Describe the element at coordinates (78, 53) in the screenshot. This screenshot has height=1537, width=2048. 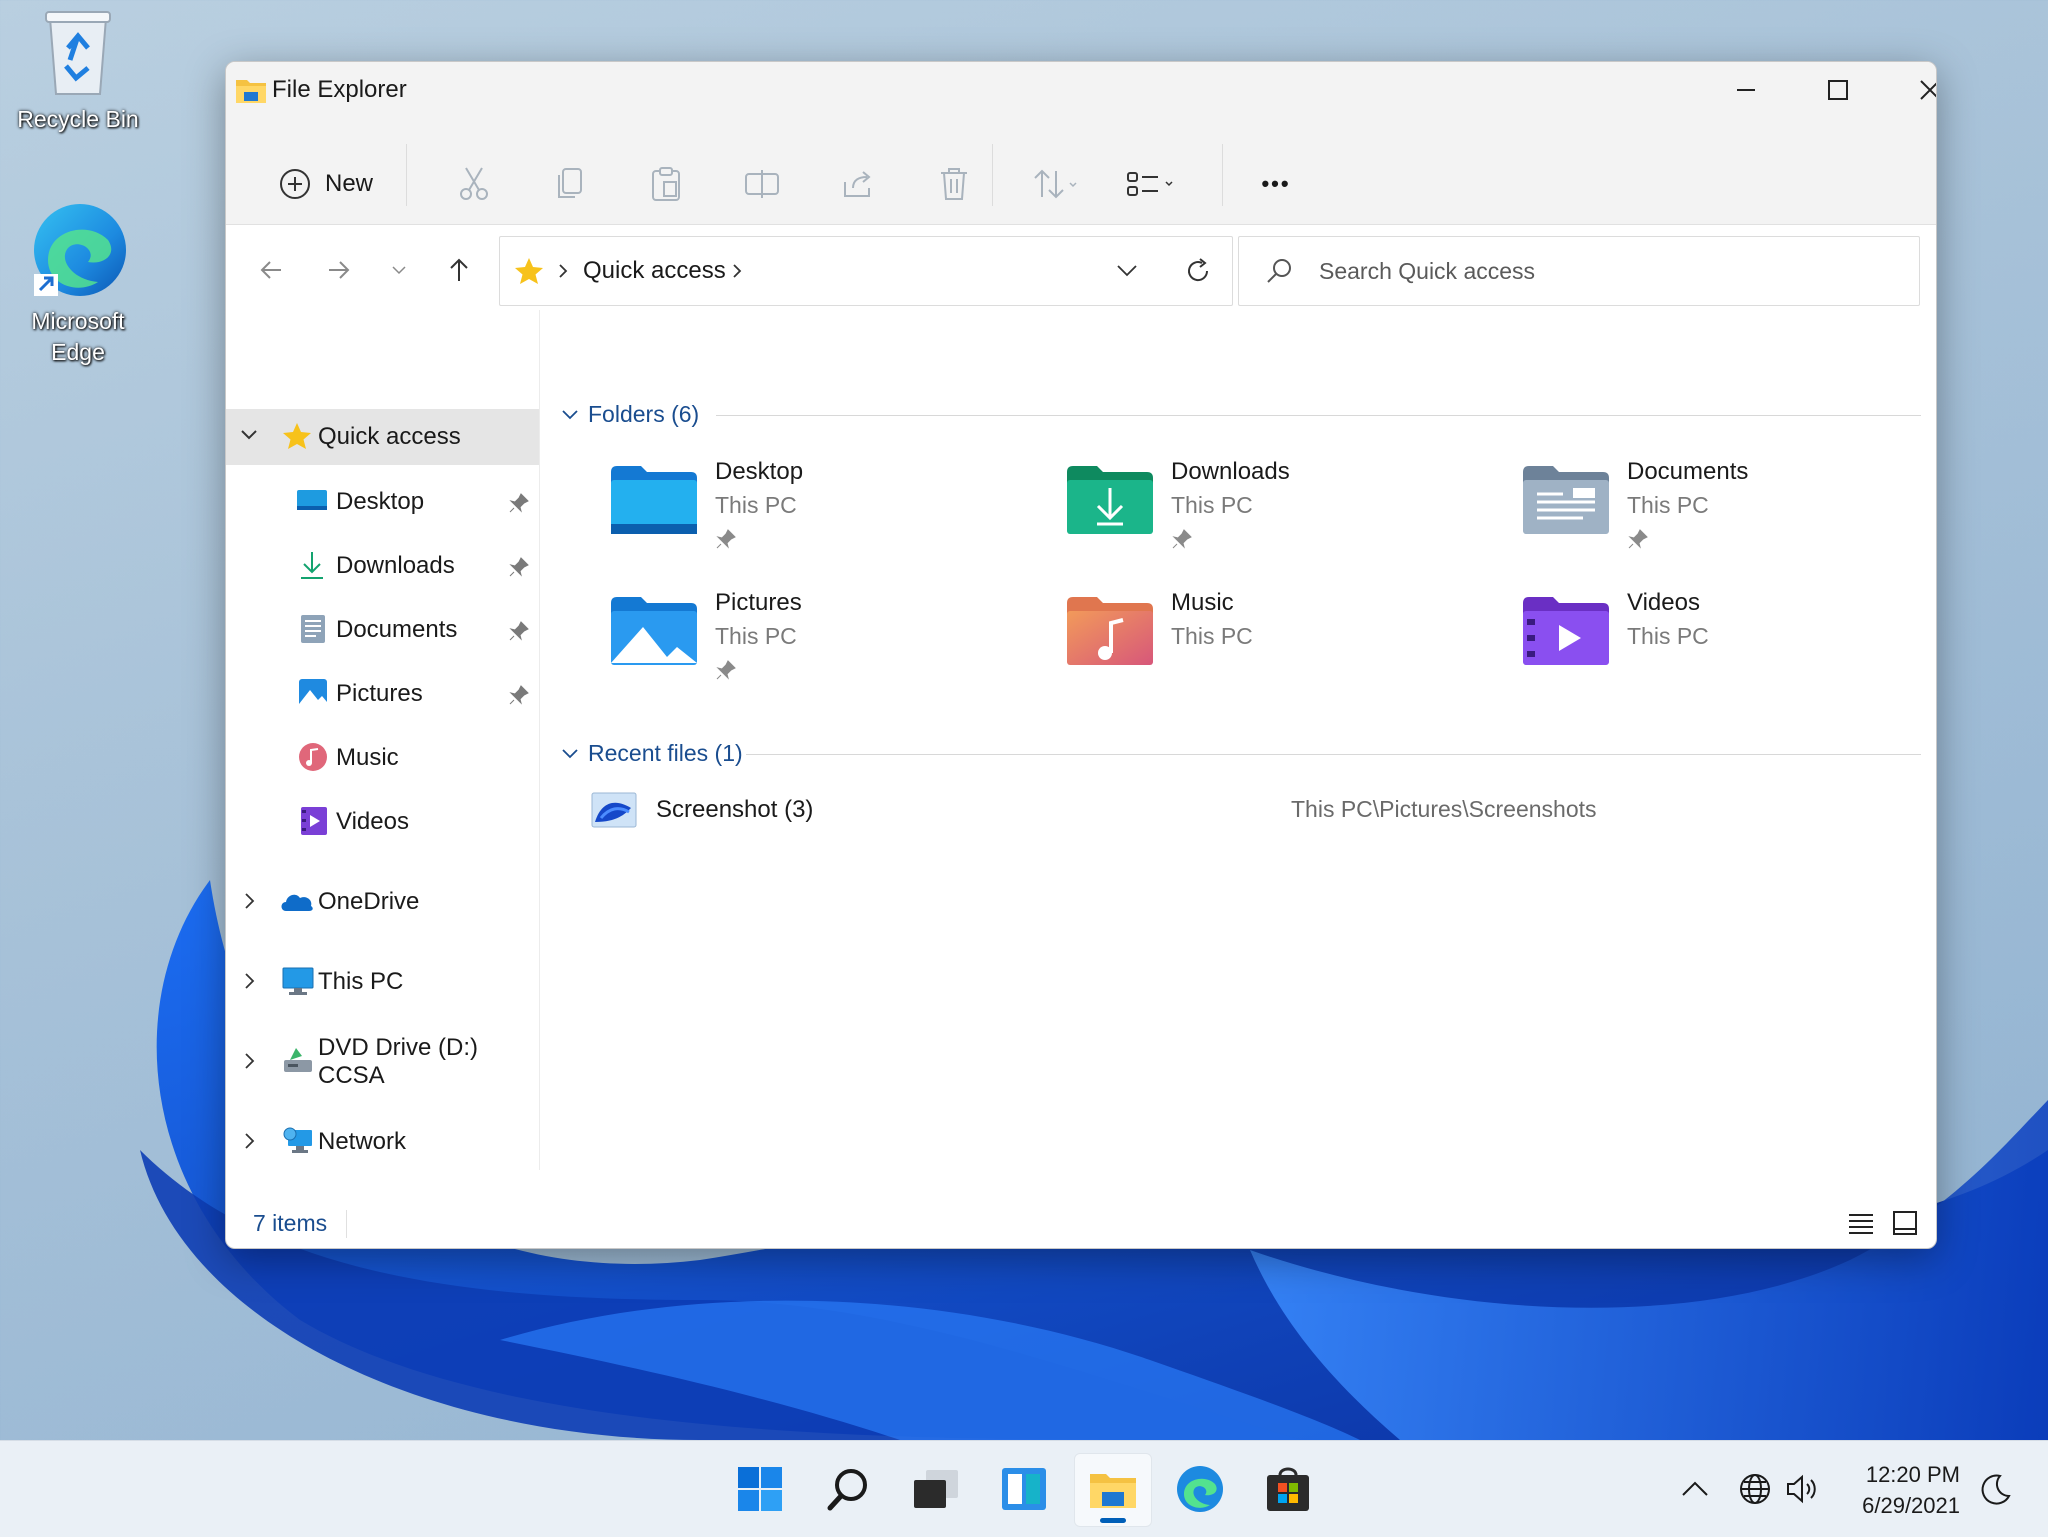
I see `recycle-bin-icon` at that location.